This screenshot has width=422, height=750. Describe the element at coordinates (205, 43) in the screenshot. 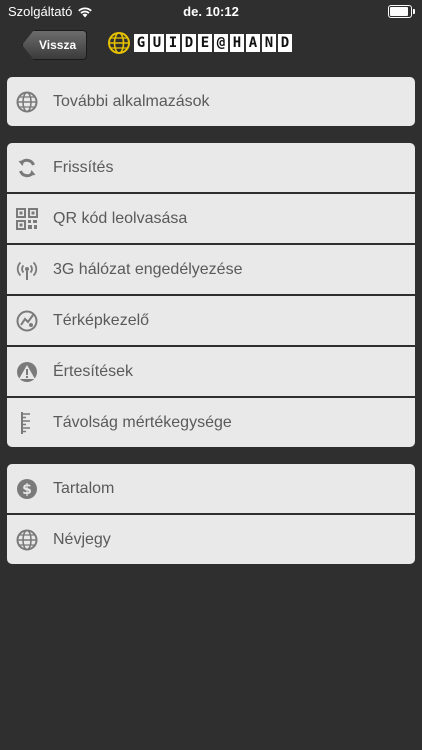

I see `logo-letter: E` at that location.